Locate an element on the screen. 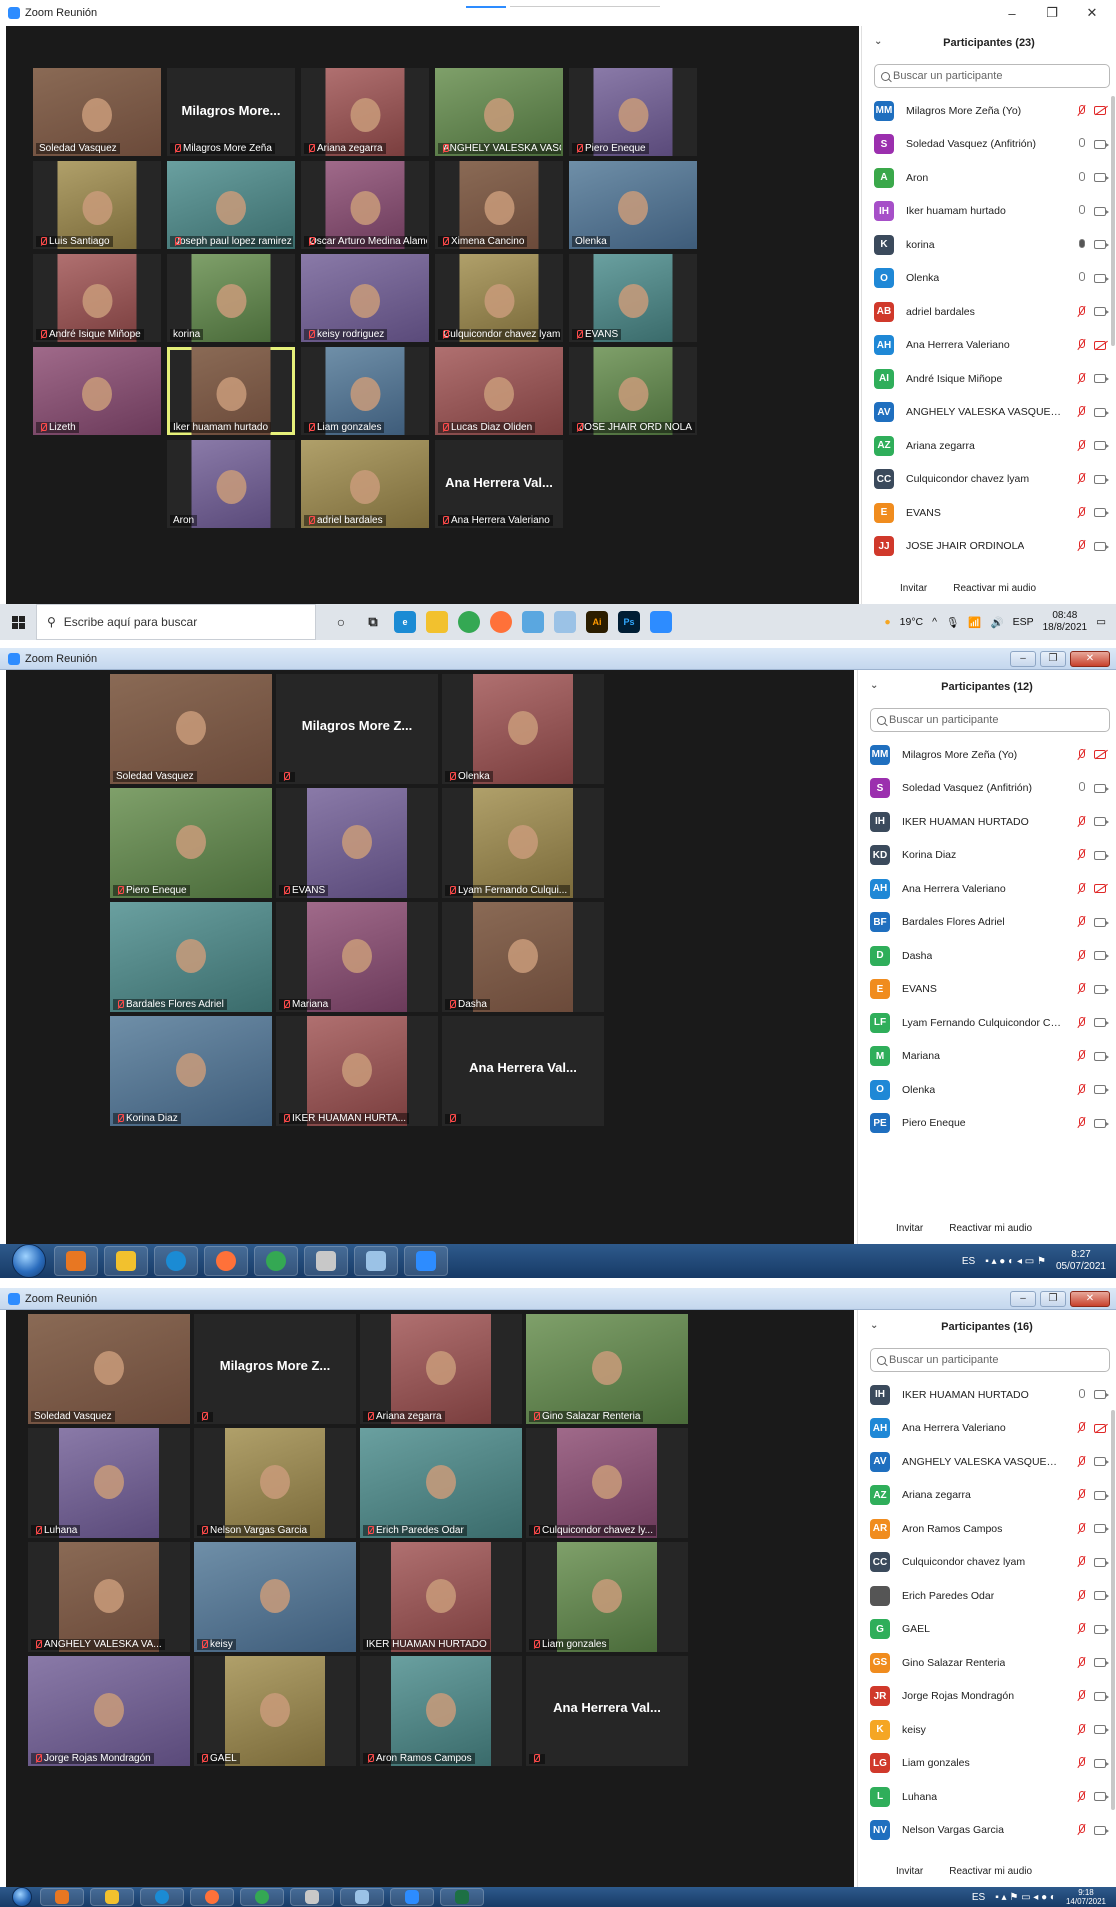 Image resolution: width=1116 pixels, height=1907 pixels. tray-arrow-icon: ^ is located at coordinates (934, 622).